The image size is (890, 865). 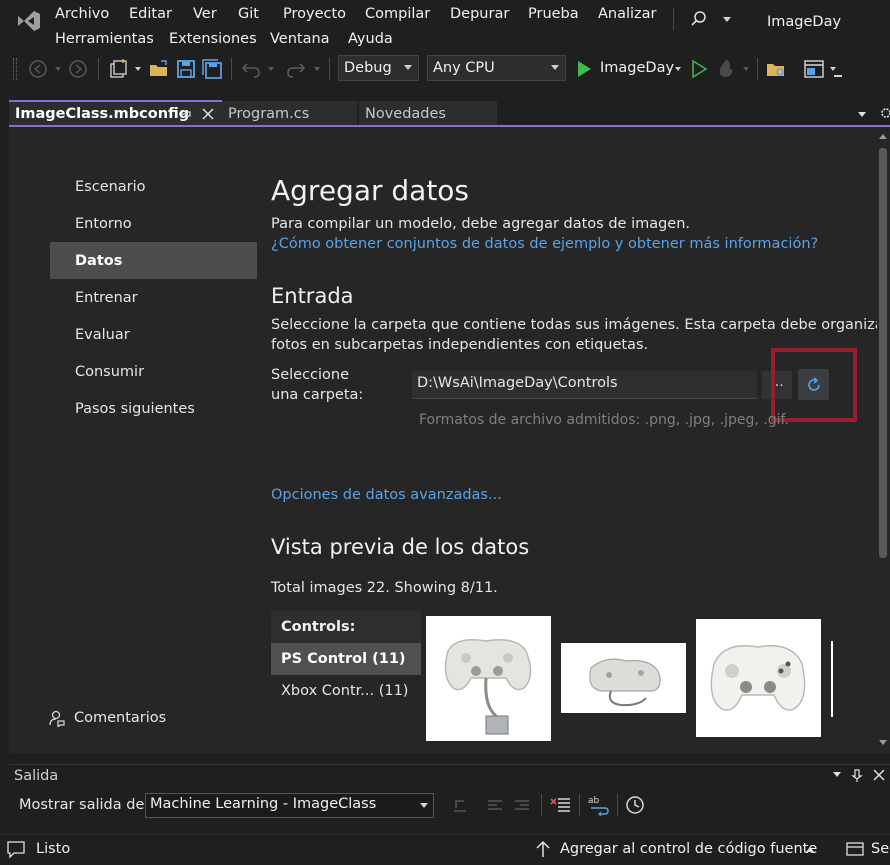 What do you see at coordinates (804, 22) in the screenshot?
I see `solution-title: ImageDay` at bounding box center [804, 22].